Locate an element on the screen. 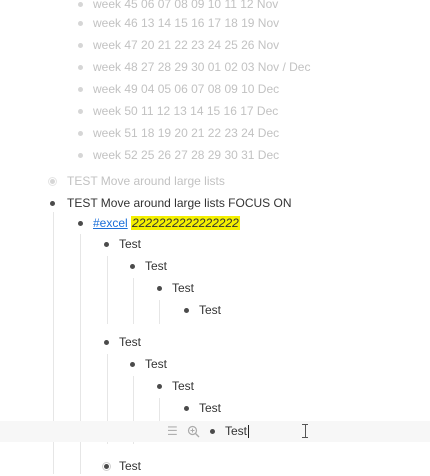 The image size is (430, 476). week-item-label: week 45 06 07 08 09 10 11 12 Nov is located at coordinates (186, 5).